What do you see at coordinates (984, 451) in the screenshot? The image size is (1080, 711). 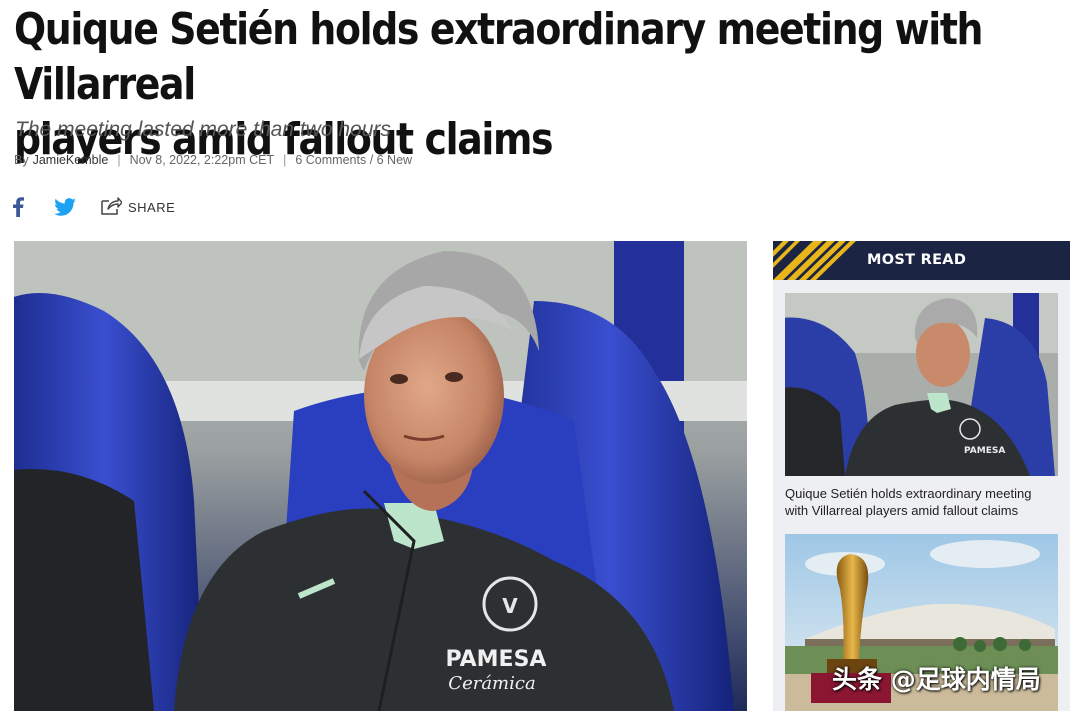 I see `svg-text: PAMESA` at bounding box center [984, 451].